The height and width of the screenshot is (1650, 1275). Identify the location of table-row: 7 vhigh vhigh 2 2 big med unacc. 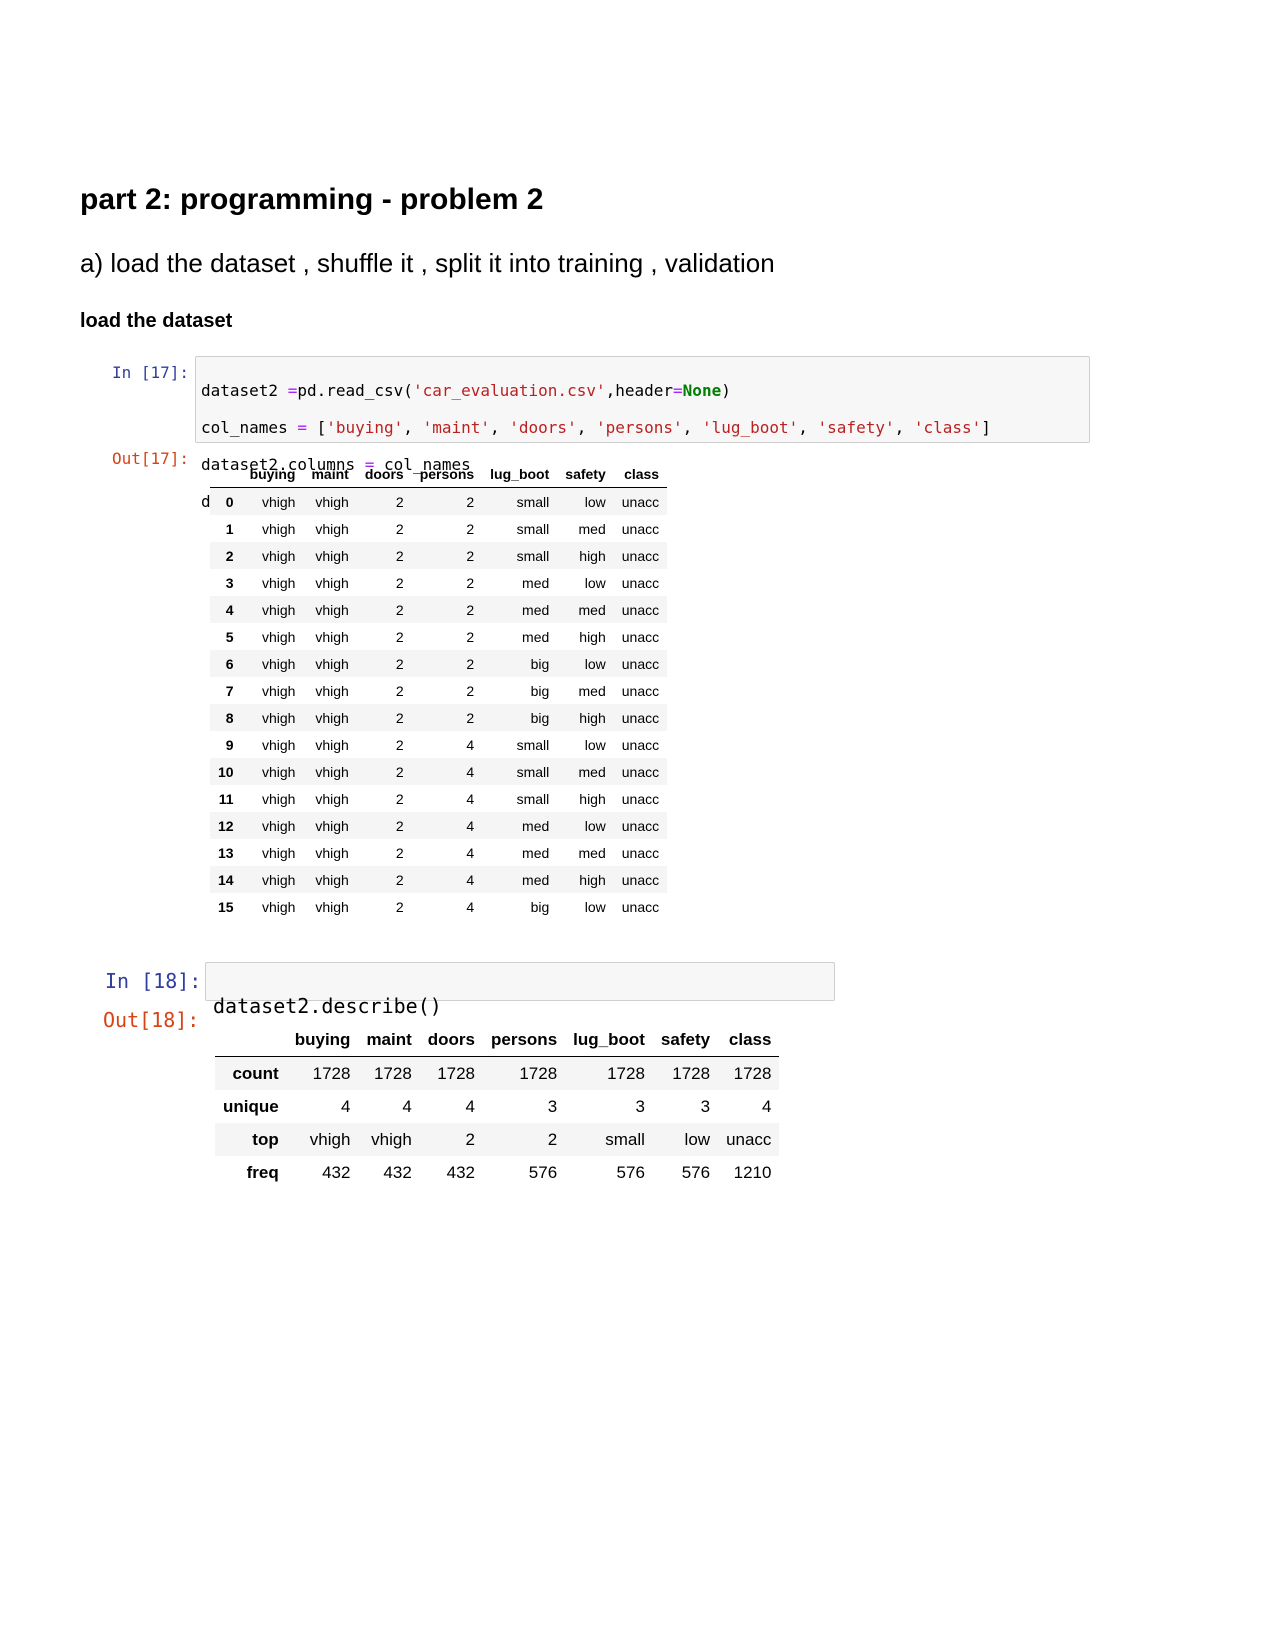
(438, 690).